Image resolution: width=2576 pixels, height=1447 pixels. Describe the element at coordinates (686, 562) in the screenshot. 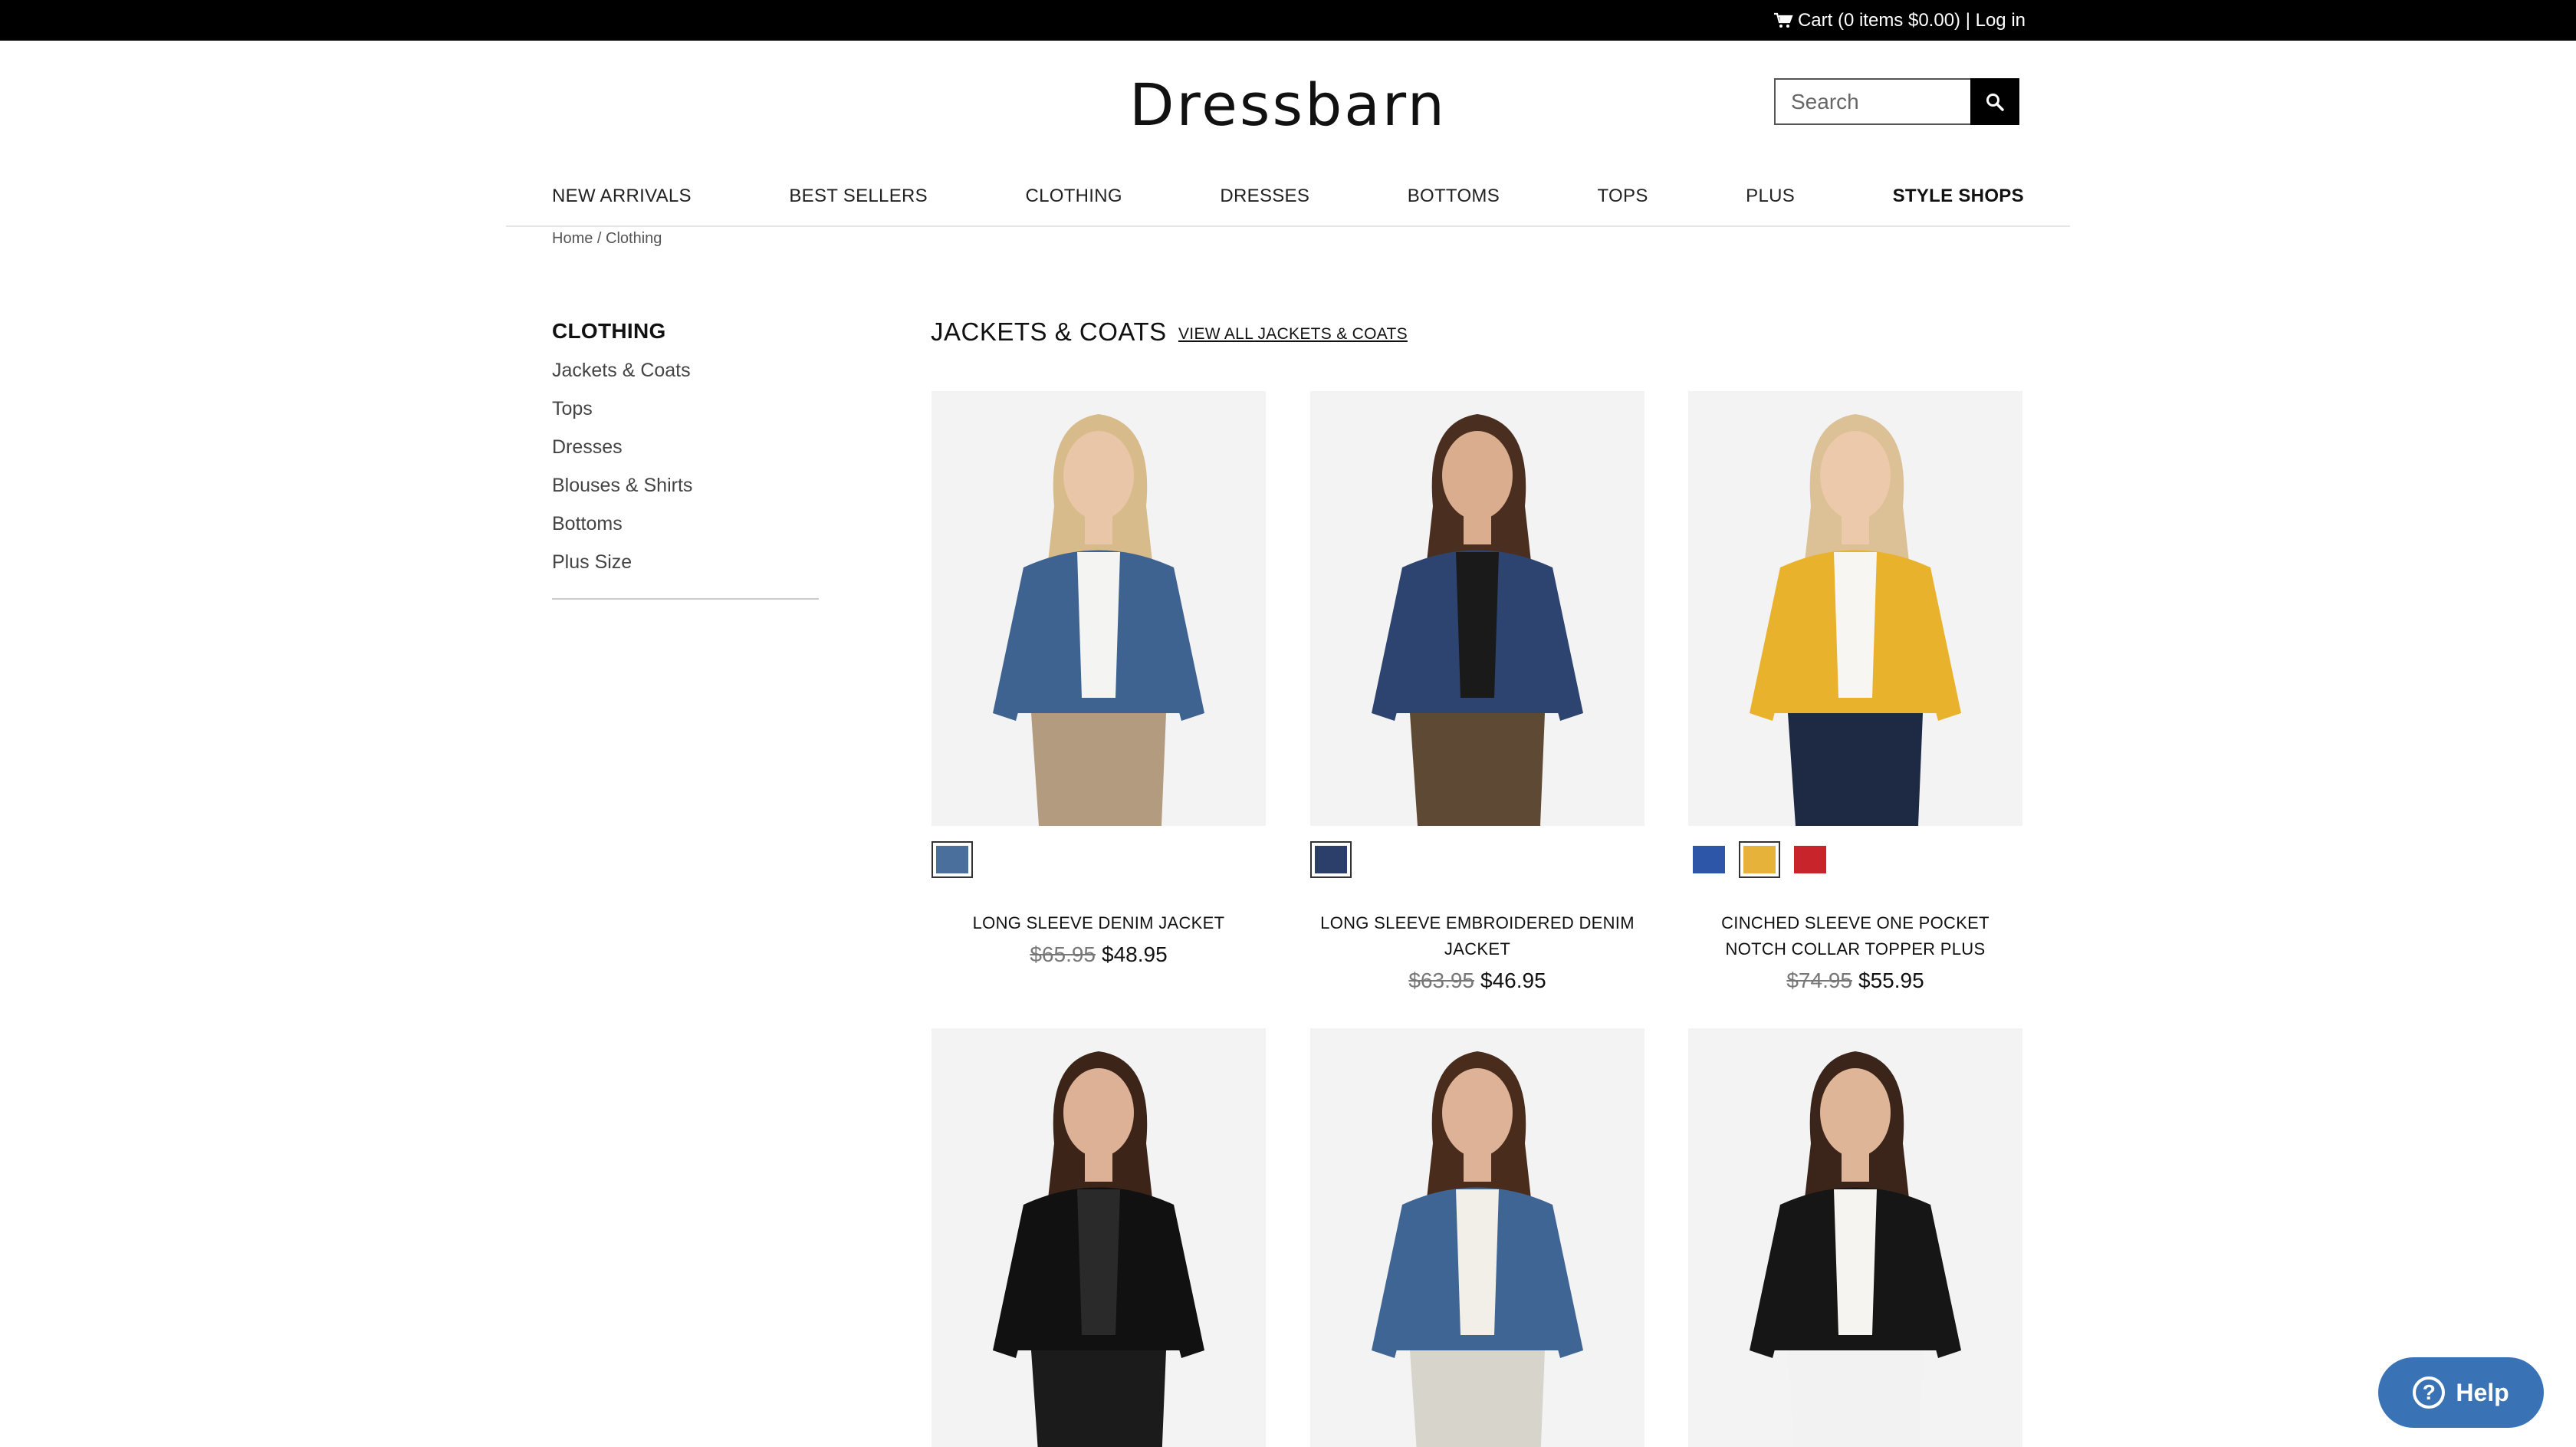

I see `sidebar-item-plus-size: Plus Size` at that location.